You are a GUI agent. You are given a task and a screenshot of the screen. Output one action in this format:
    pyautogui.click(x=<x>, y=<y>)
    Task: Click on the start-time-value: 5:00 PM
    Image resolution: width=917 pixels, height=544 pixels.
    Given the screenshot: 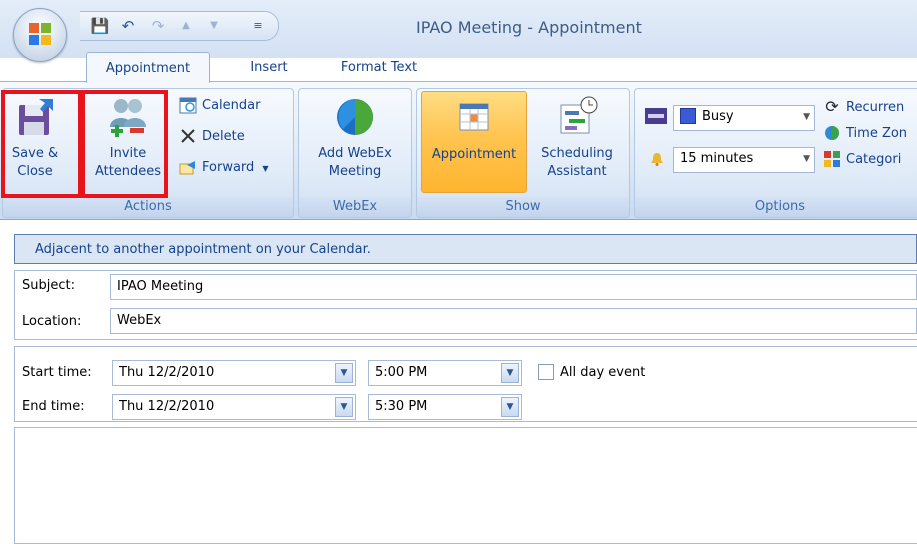 What is the action you would take?
    pyautogui.click(x=401, y=372)
    